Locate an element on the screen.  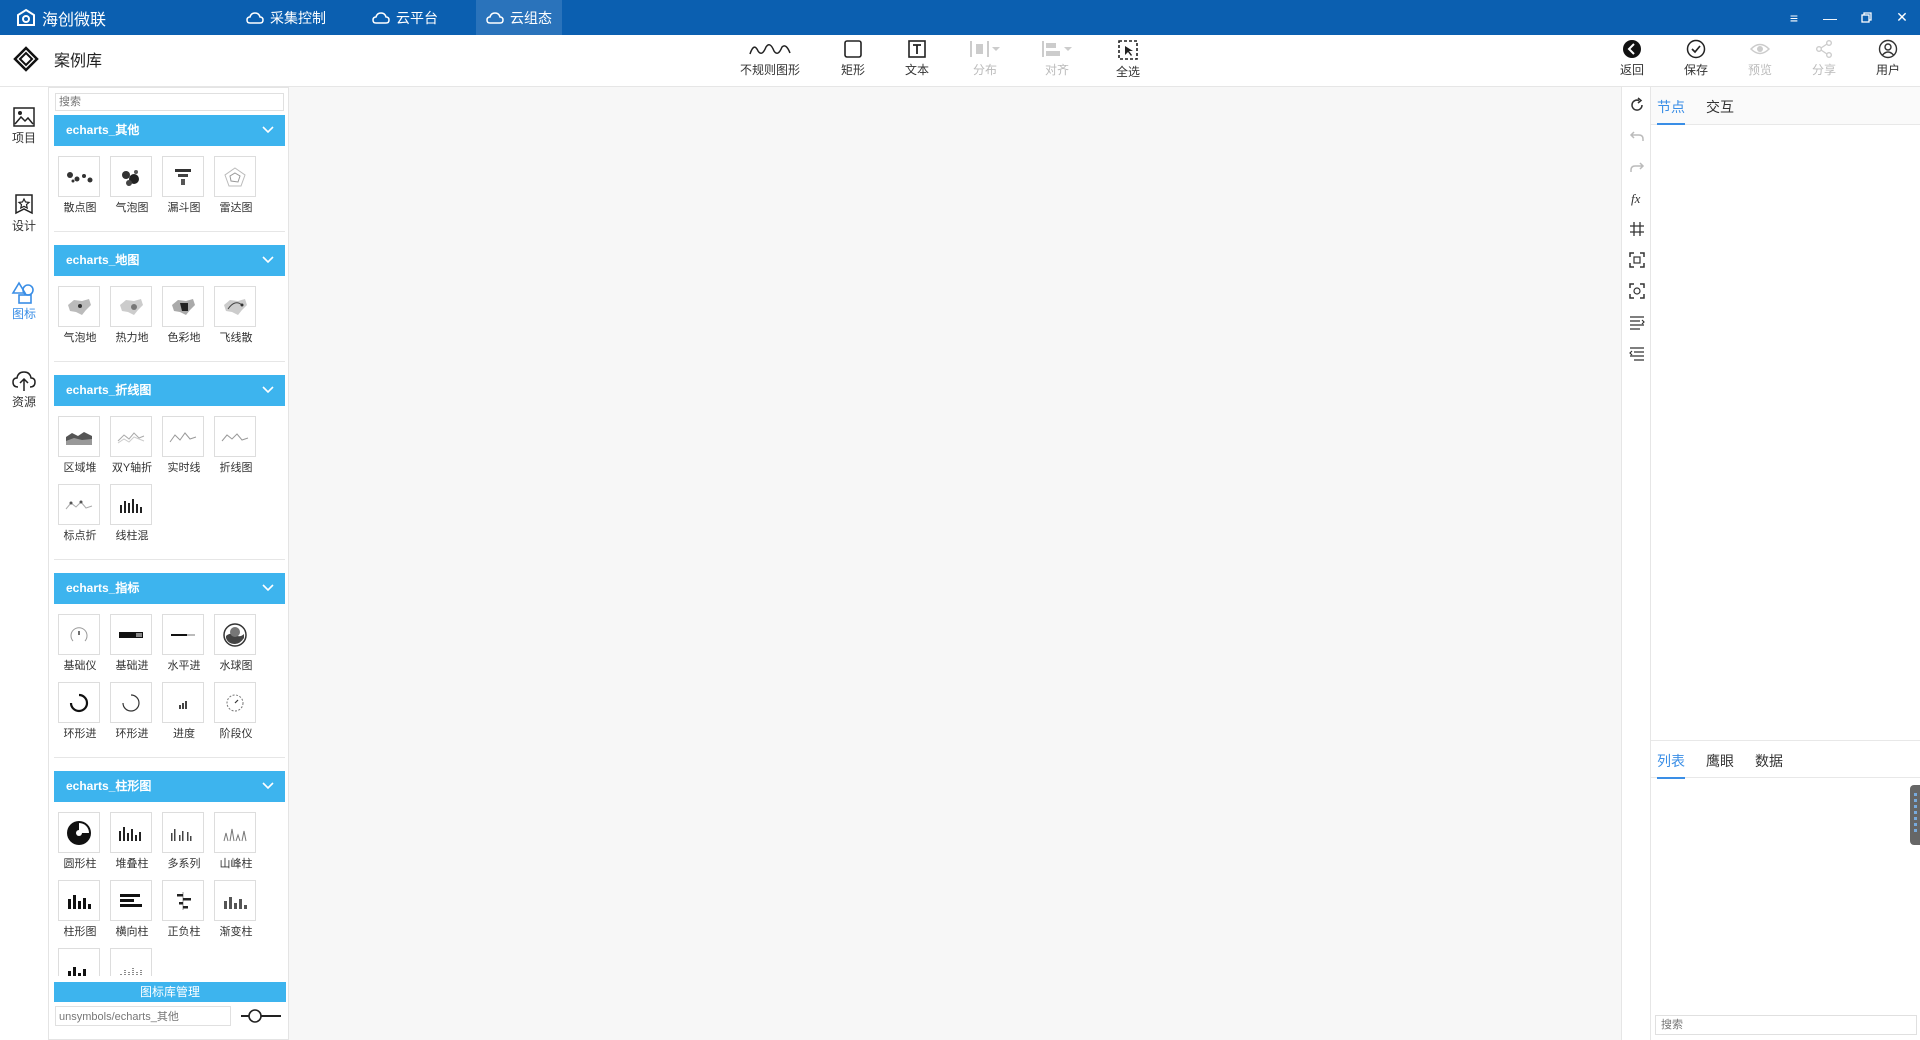
stacked-bar-thumb-icon is located at coordinates (130, 833).